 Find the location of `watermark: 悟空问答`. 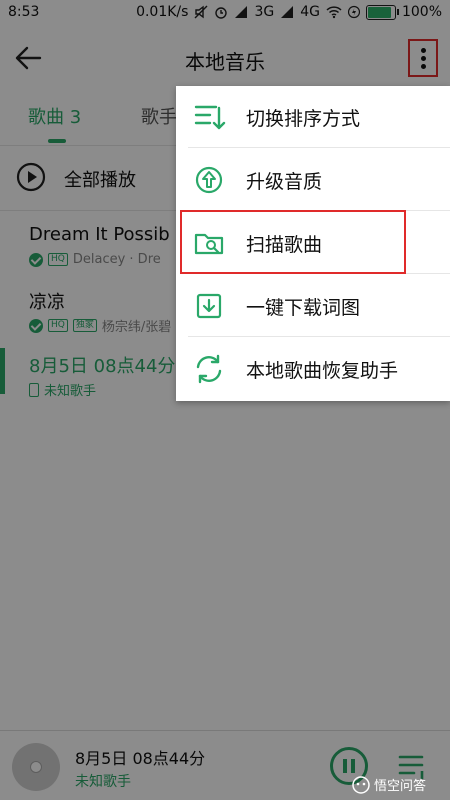

watermark: 悟空问答 is located at coordinates (389, 784).